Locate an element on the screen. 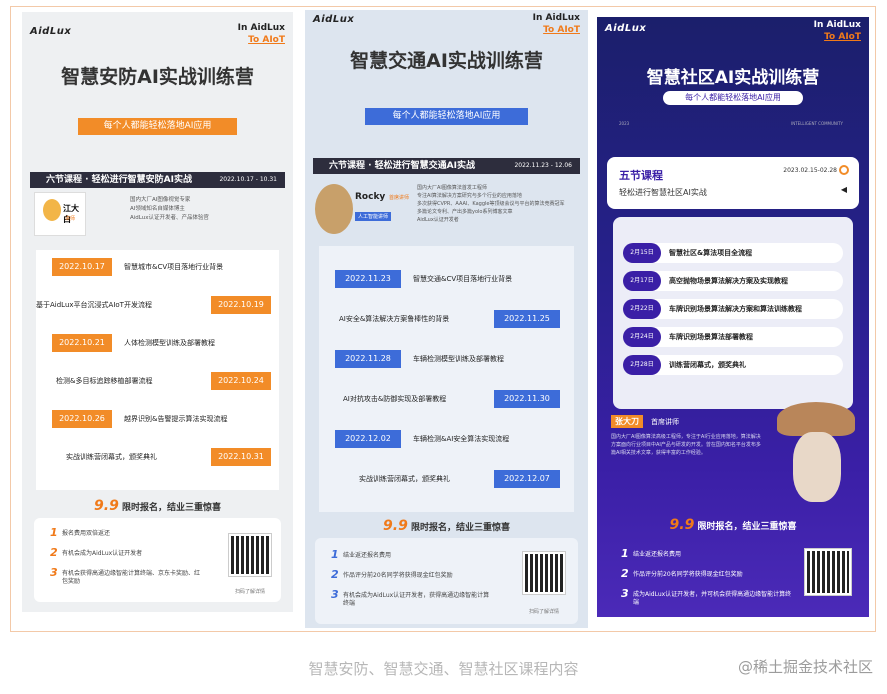 Image resolution: width=887 pixels, height=694 pixels. bio-line: AI领域知名自媒体博主 is located at coordinates (157, 209).